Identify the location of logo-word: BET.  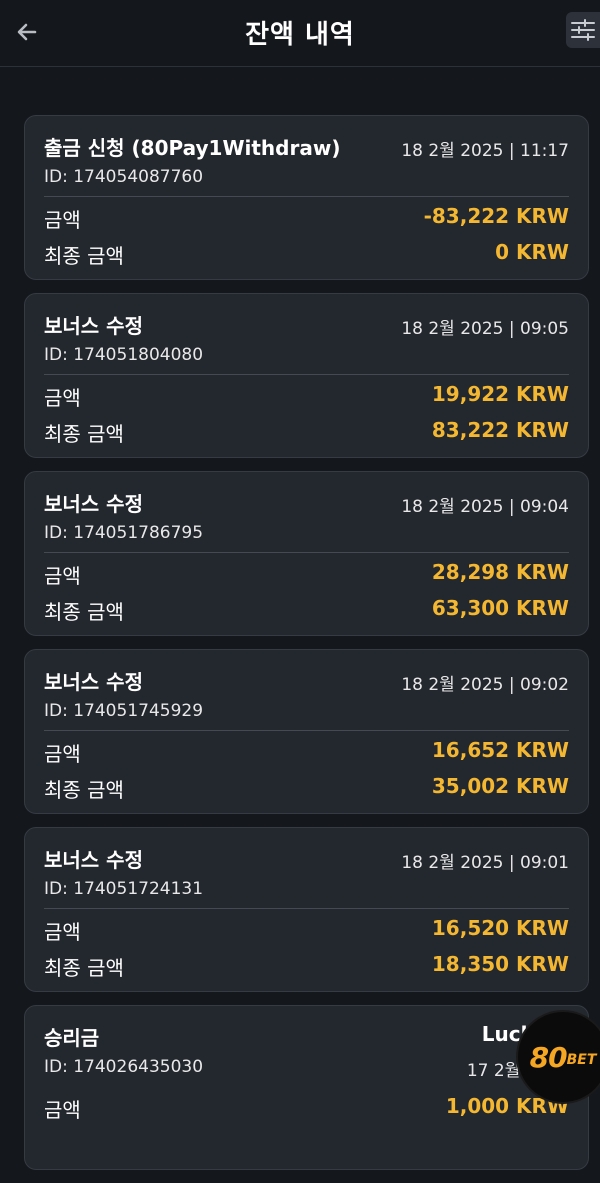
(581, 1060).